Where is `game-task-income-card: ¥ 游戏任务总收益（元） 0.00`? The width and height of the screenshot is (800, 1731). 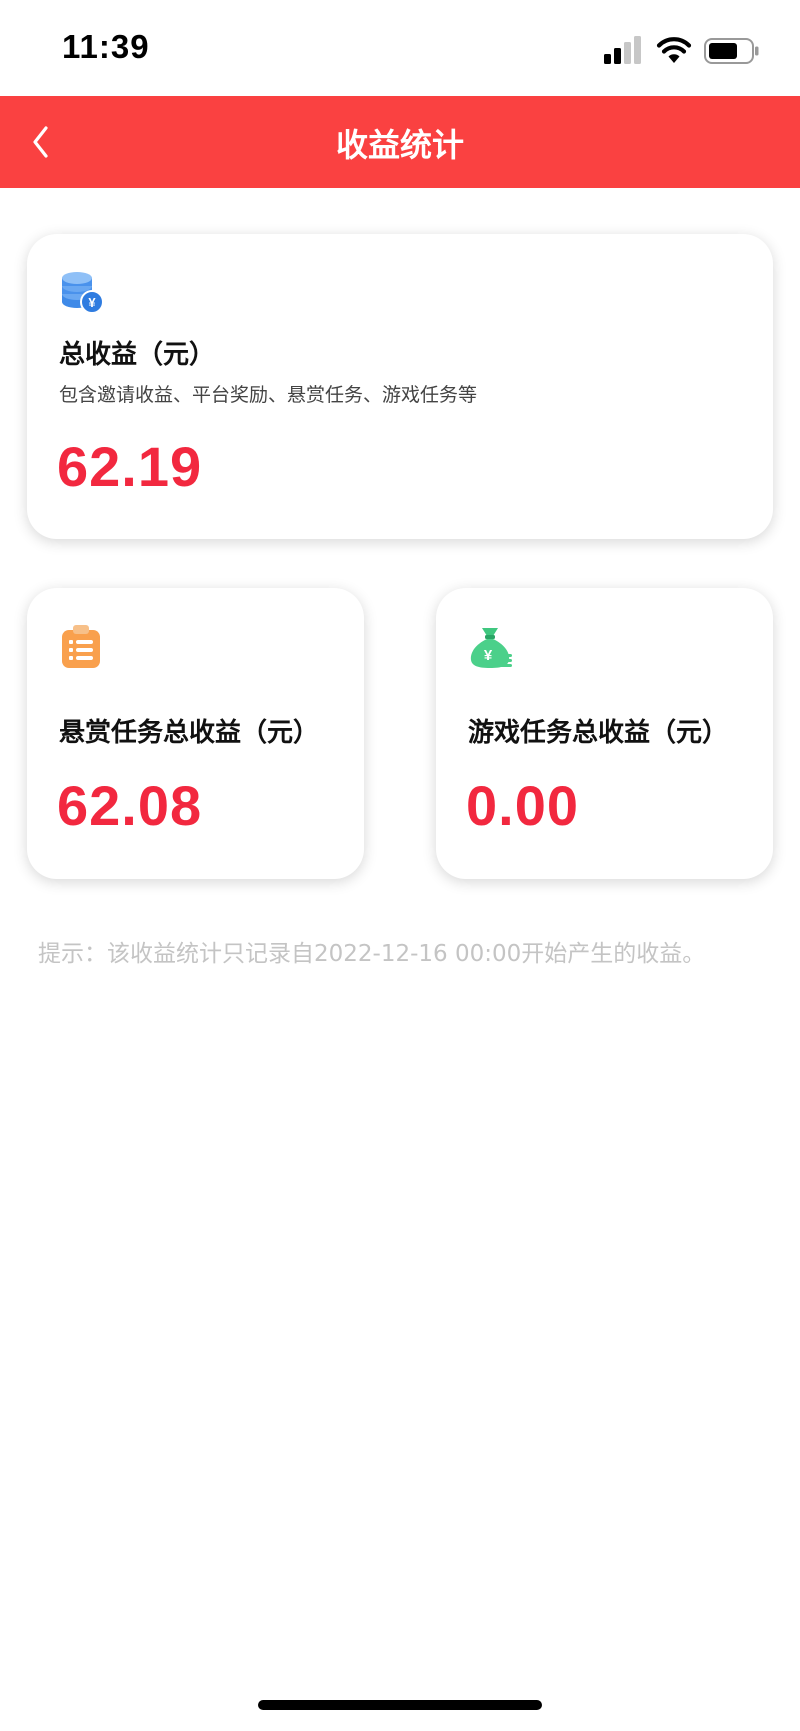
game-task-income-card: ¥ 游戏任务总收益（元） 0.00 is located at coordinates (604, 733).